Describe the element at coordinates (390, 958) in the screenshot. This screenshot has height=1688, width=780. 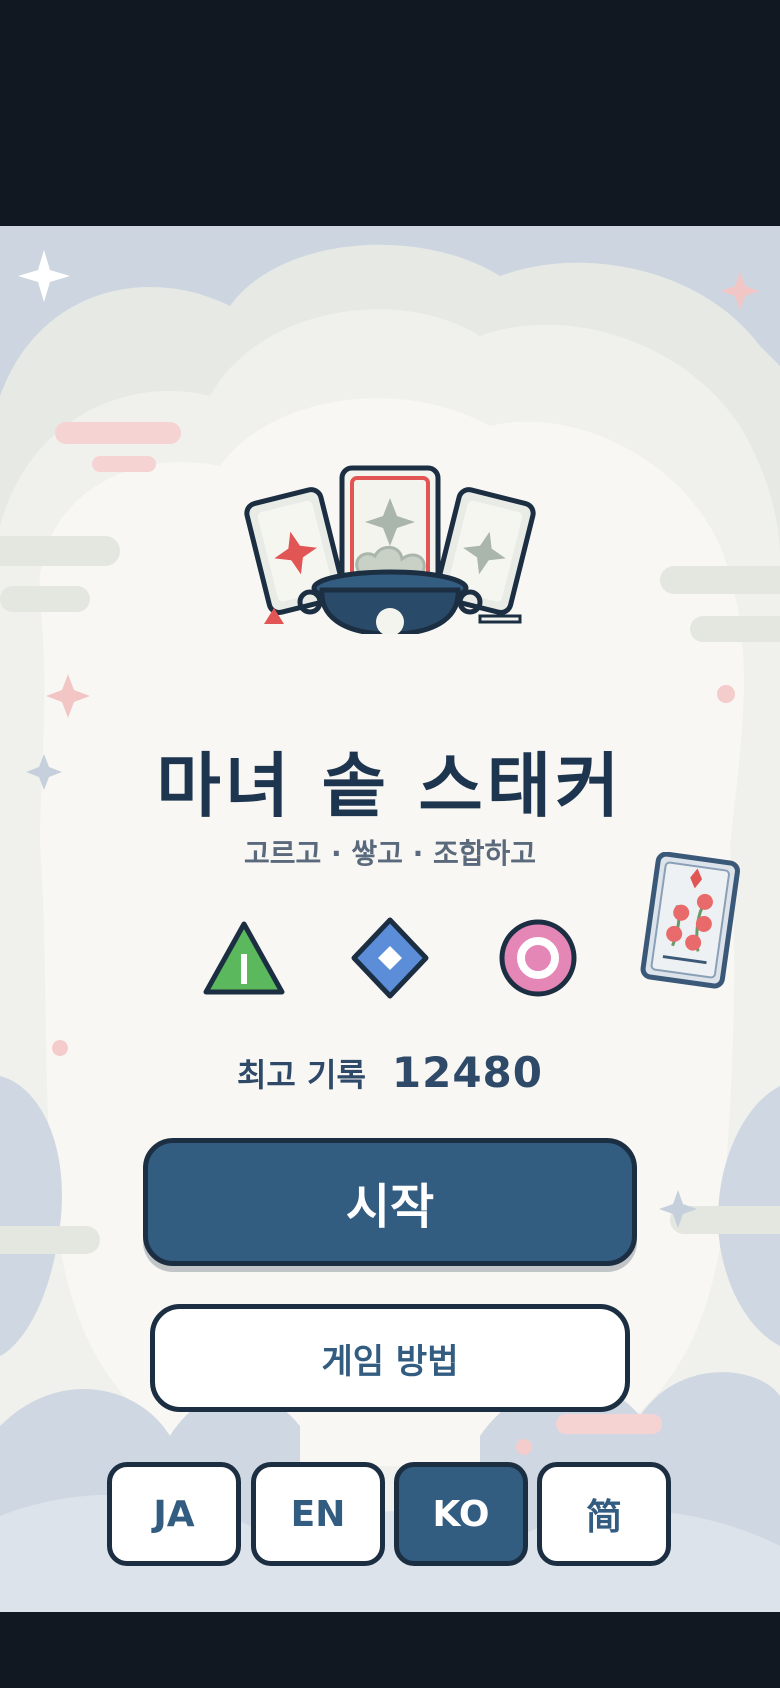
I see `diamond-symbol-icon` at that location.